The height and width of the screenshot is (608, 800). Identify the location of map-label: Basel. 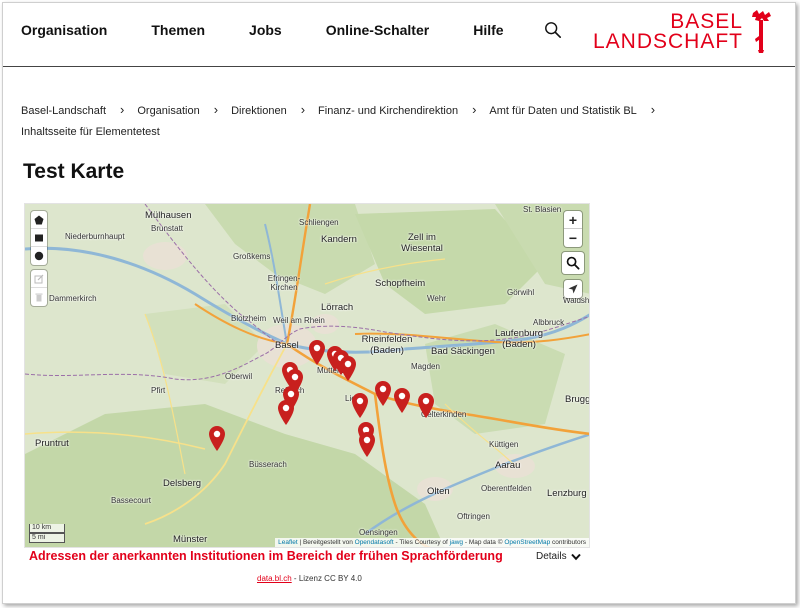
(287, 345).